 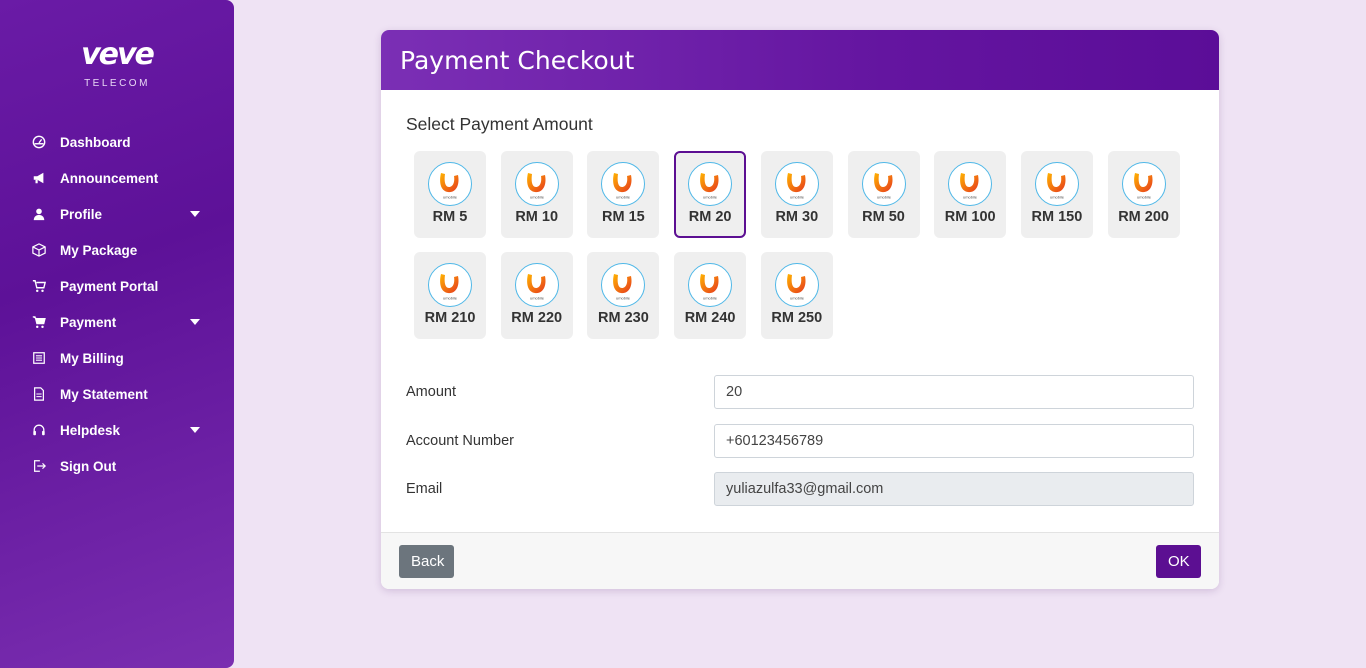 I want to click on sidebar-item-my-statement: My Statement, so click(x=117, y=394).